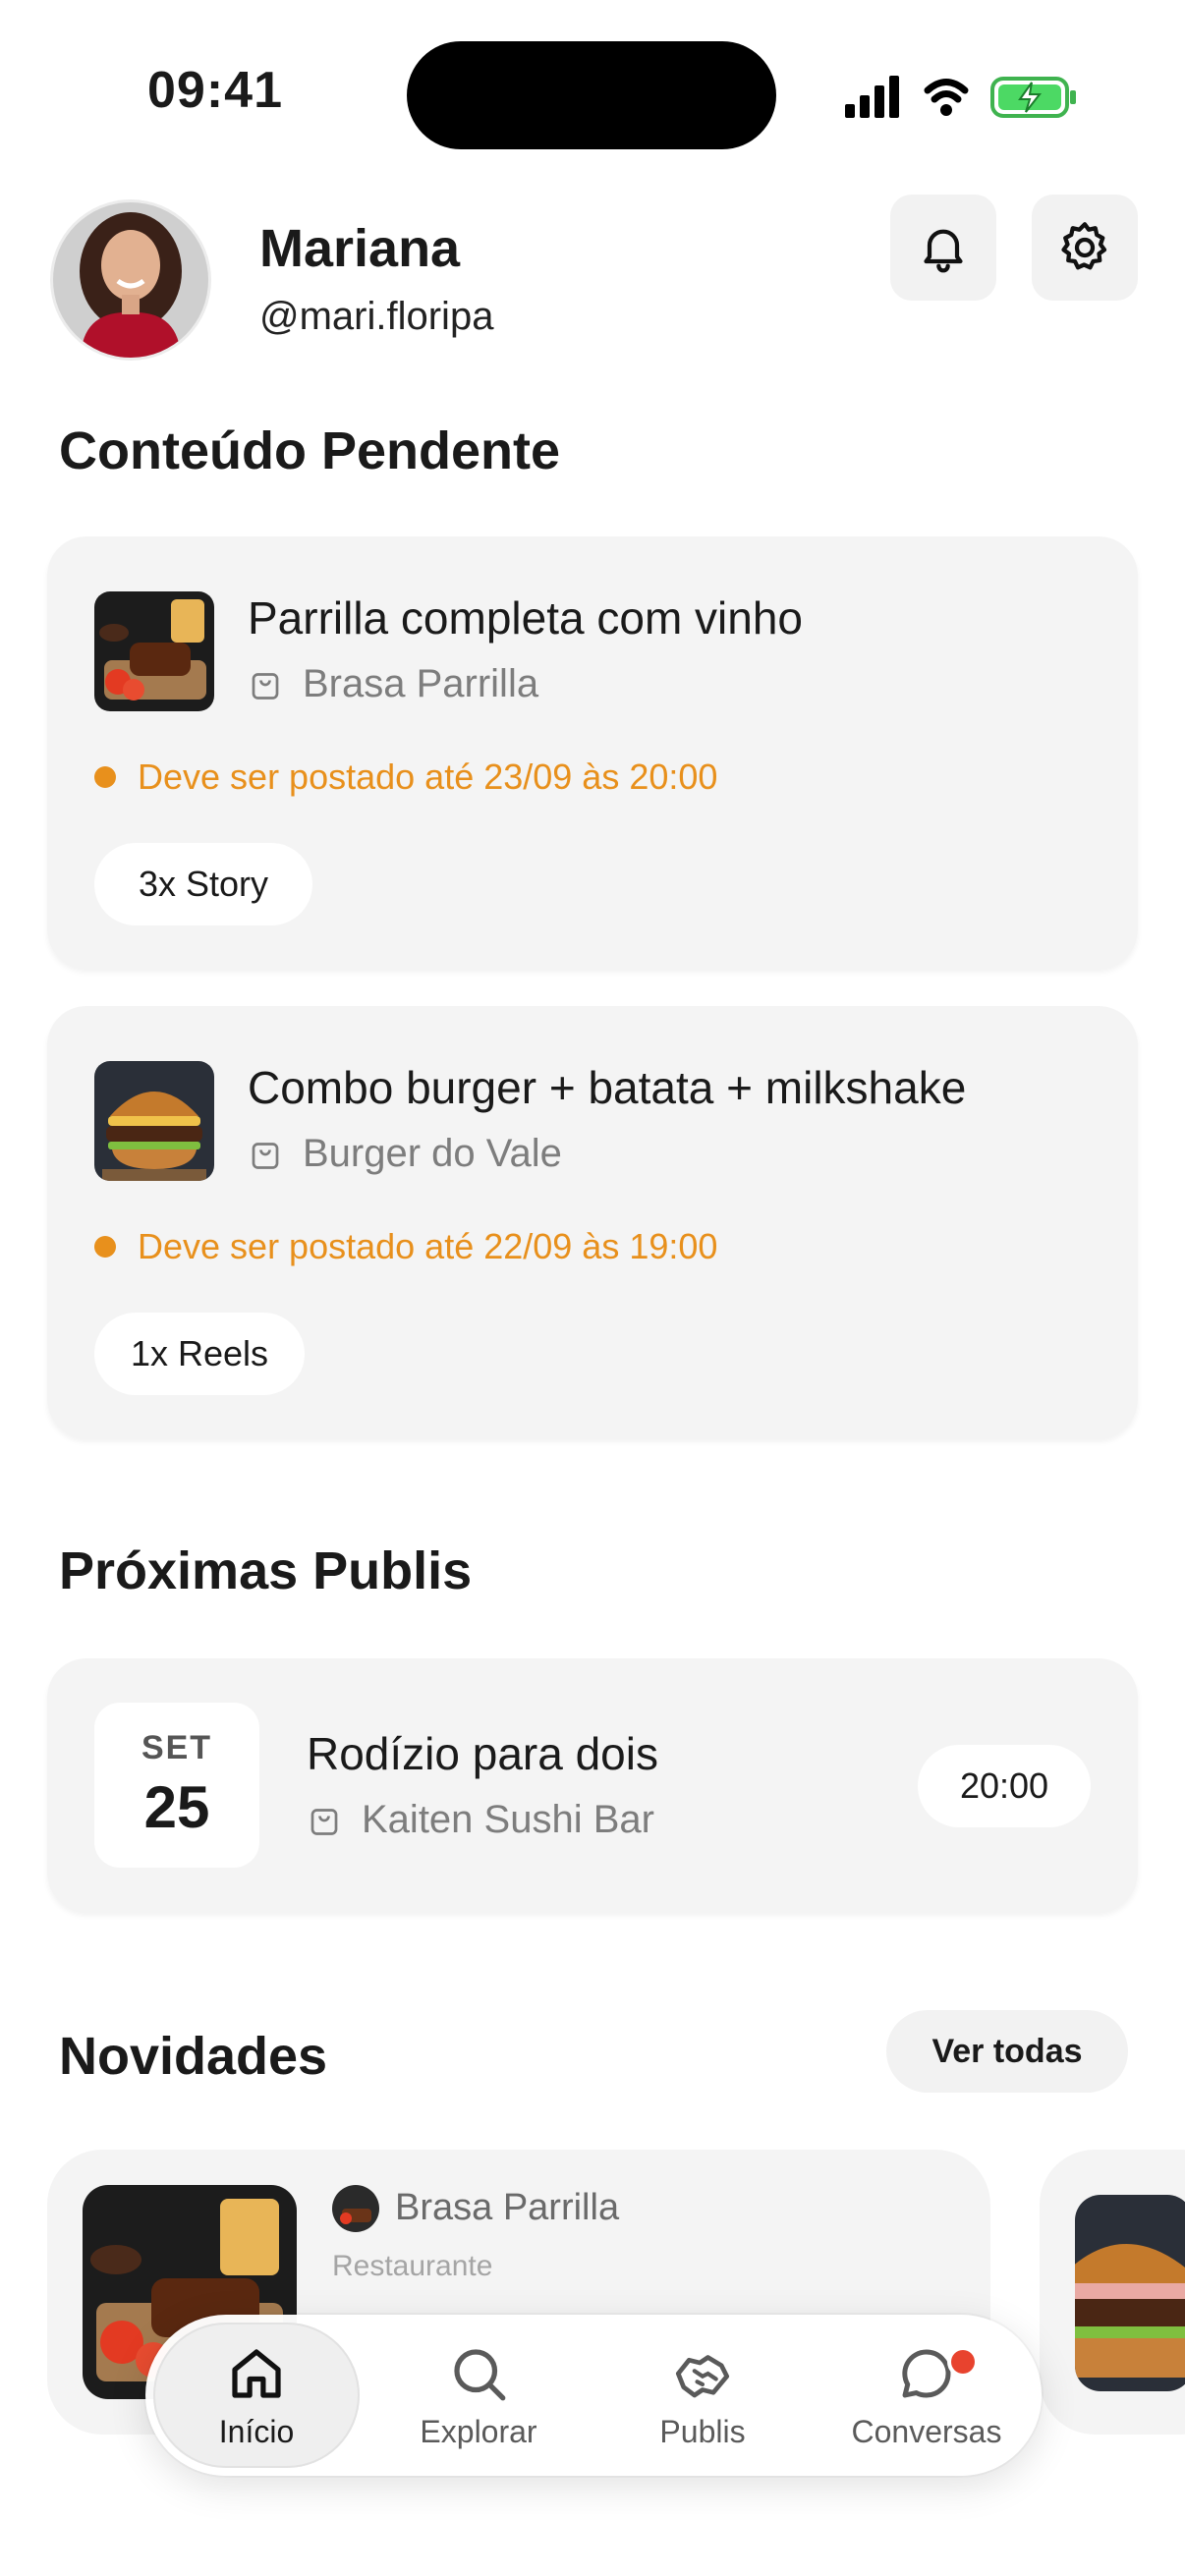  I want to click on format-pill: 1x Reels, so click(200, 1354).